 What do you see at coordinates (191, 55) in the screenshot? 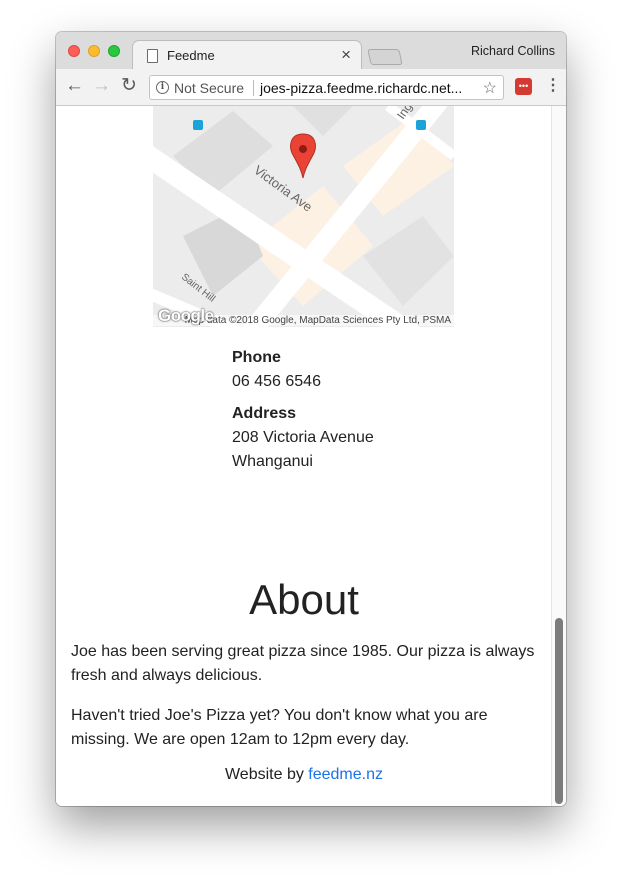
I see `tab-title: Feedme` at bounding box center [191, 55].